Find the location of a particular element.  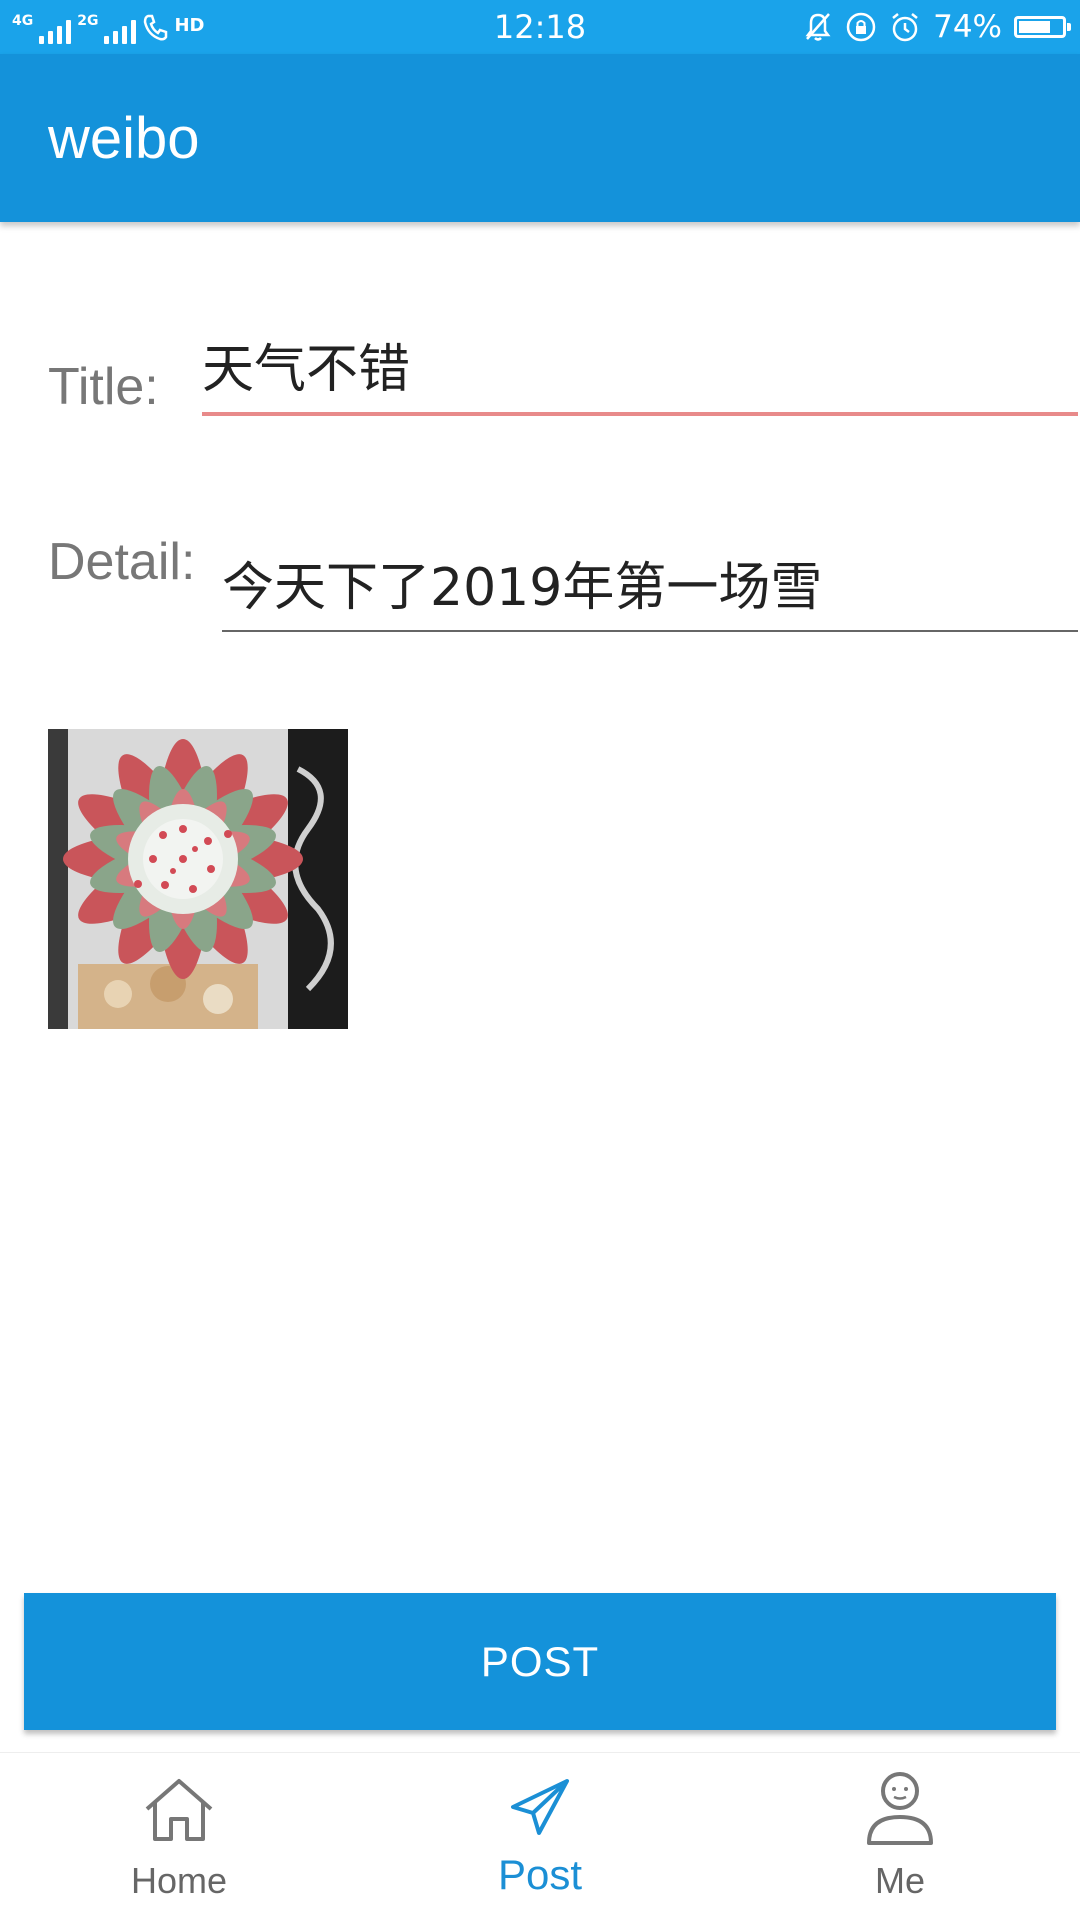

nav-item-post: Post is located at coordinates (540, 1836).